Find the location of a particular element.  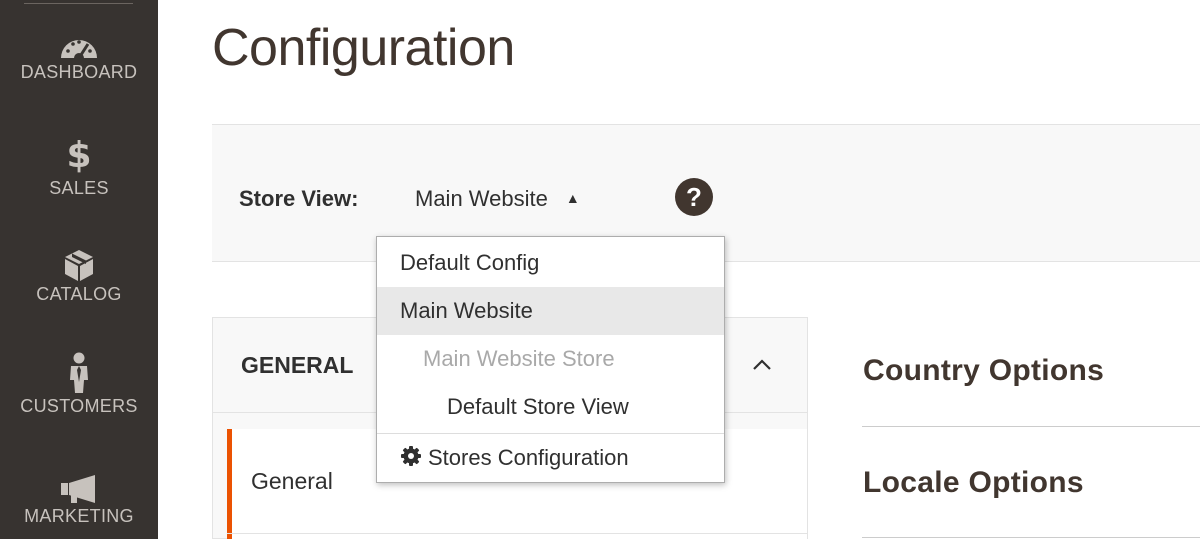

gear-icon is located at coordinates (411, 456).